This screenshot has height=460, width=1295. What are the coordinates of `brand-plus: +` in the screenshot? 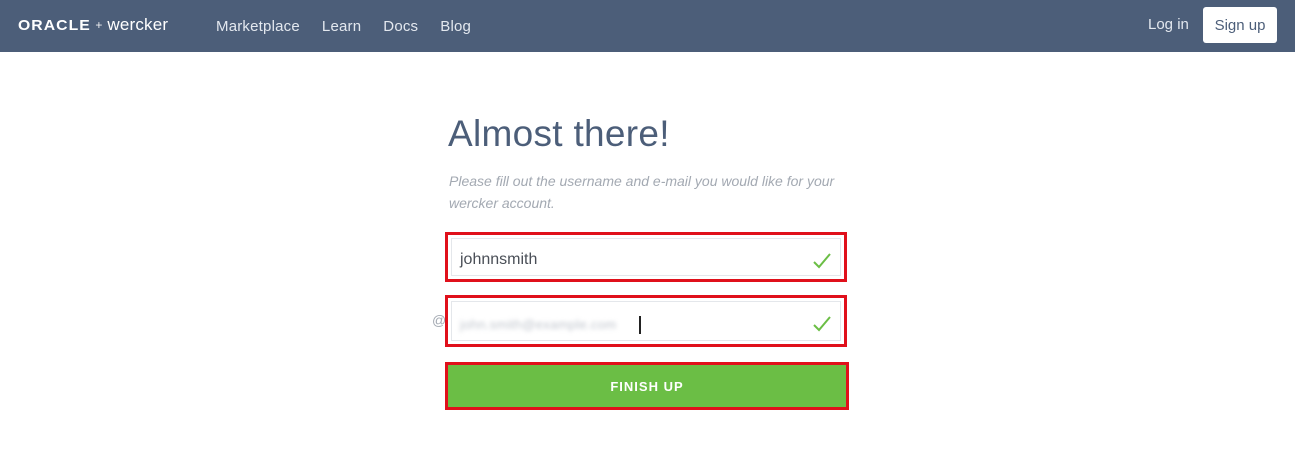 It's located at (99, 25).